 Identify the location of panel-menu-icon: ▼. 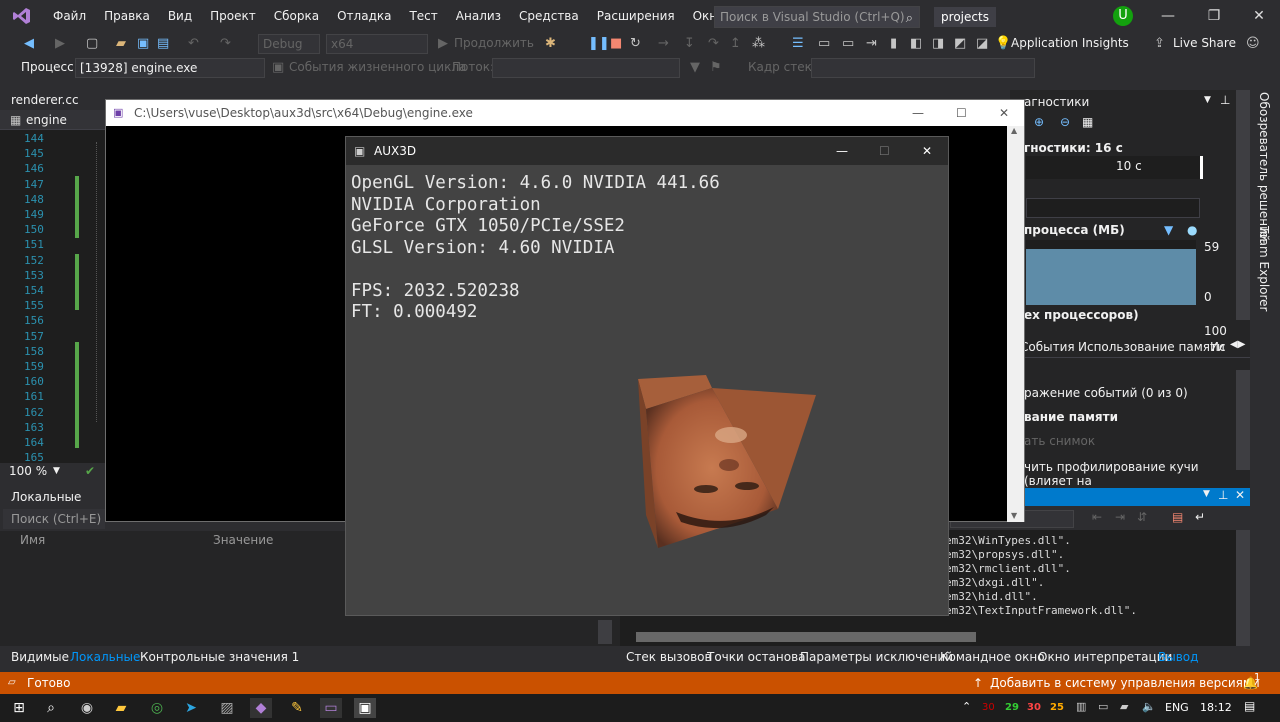
(1207, 100).